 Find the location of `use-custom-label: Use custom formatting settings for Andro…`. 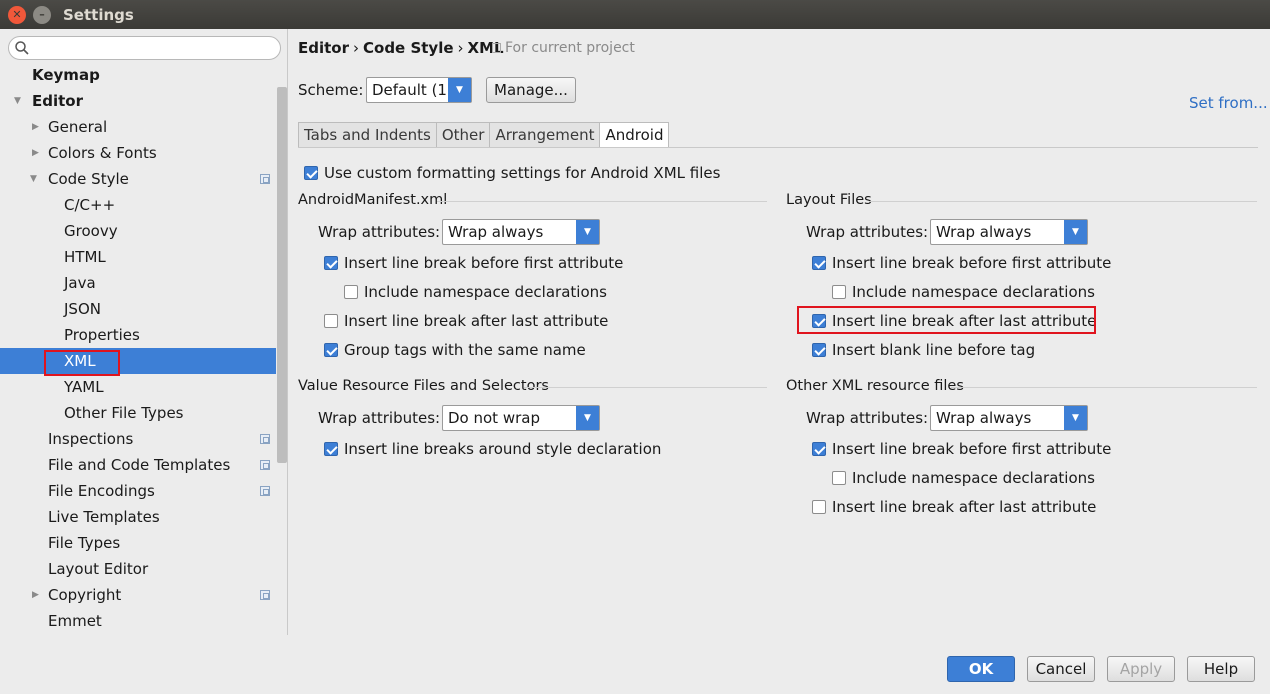

use-custom-label: Use custom formatting settings for Andro… is located at coordinates (522, 173).